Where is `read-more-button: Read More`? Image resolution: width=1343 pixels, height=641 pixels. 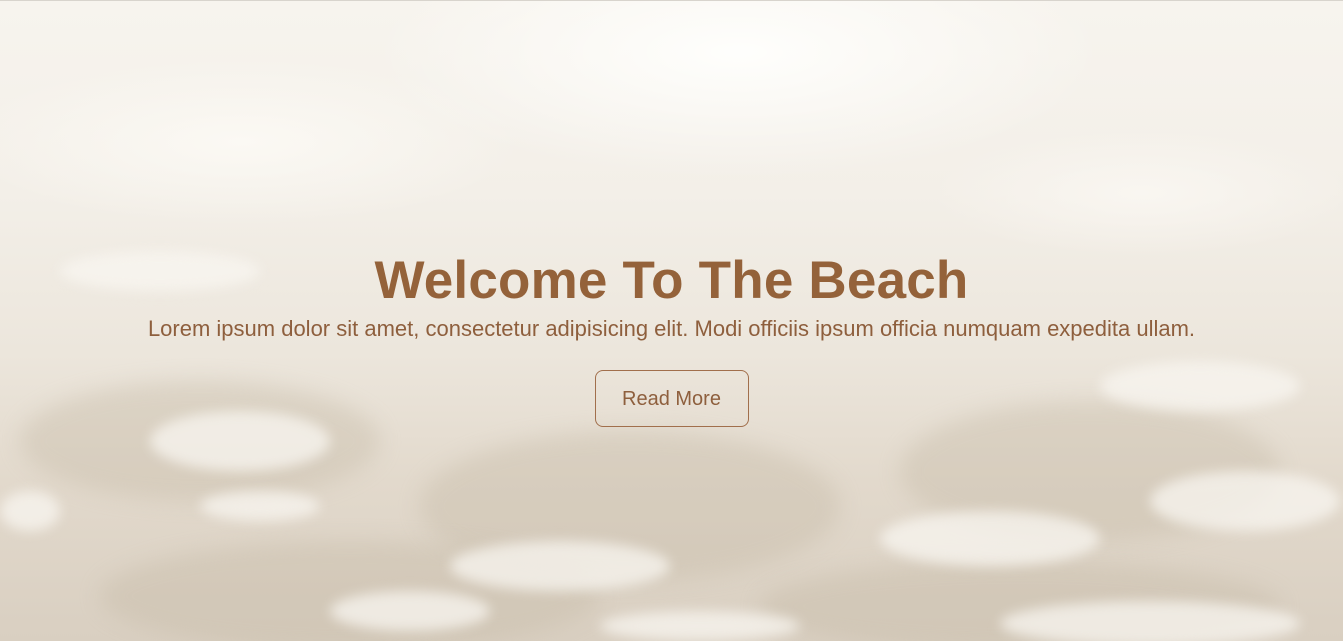
read-more-button: Read More is located at coordinates (671, 398).